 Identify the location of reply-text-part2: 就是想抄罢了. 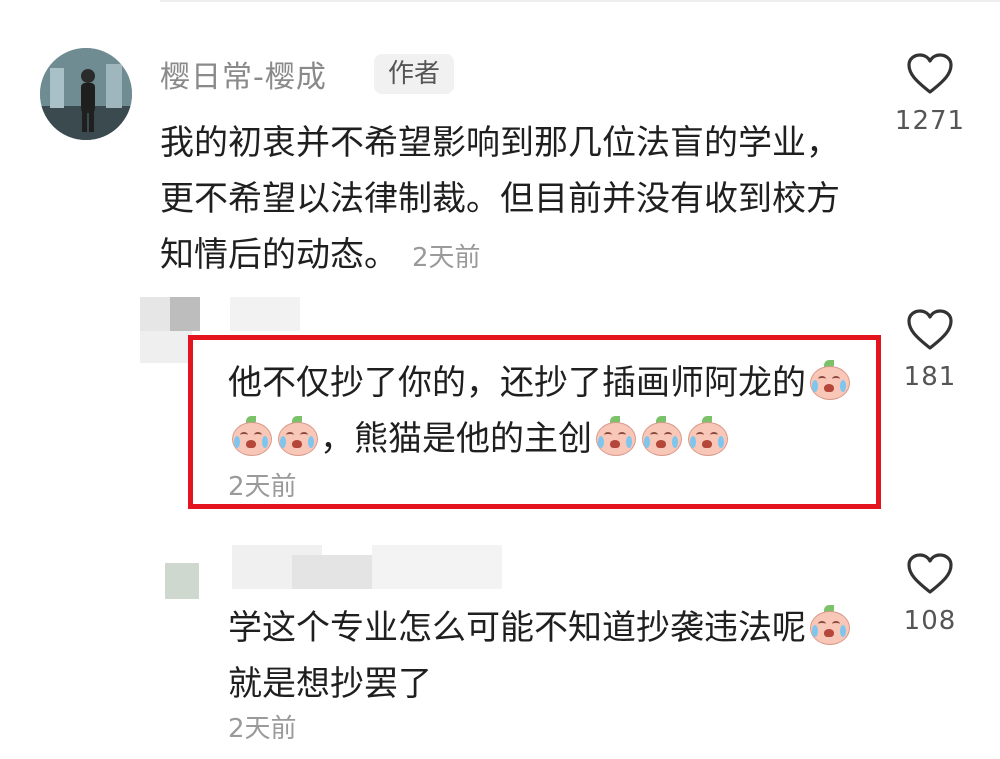
(330, 684).